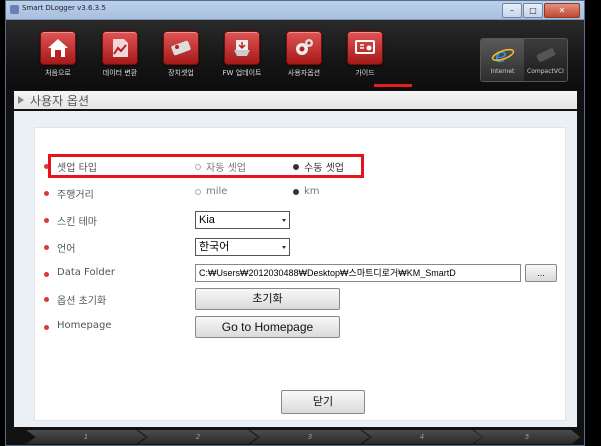  What do you see at coordinates (310, 437) in the screenshot?
I see `step-3: 3` at bounding box center [310, 437].